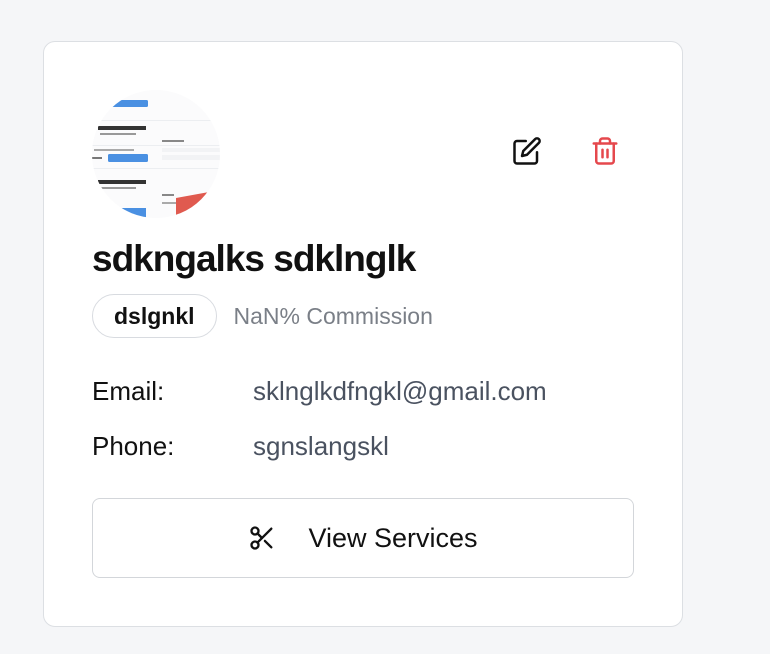 This screenshot has height=654, width=770. What do you see at coordinates (333, 315) in the screenshot?
I see `commission-text: NaN% Commission` at bounding box center [333, 315].